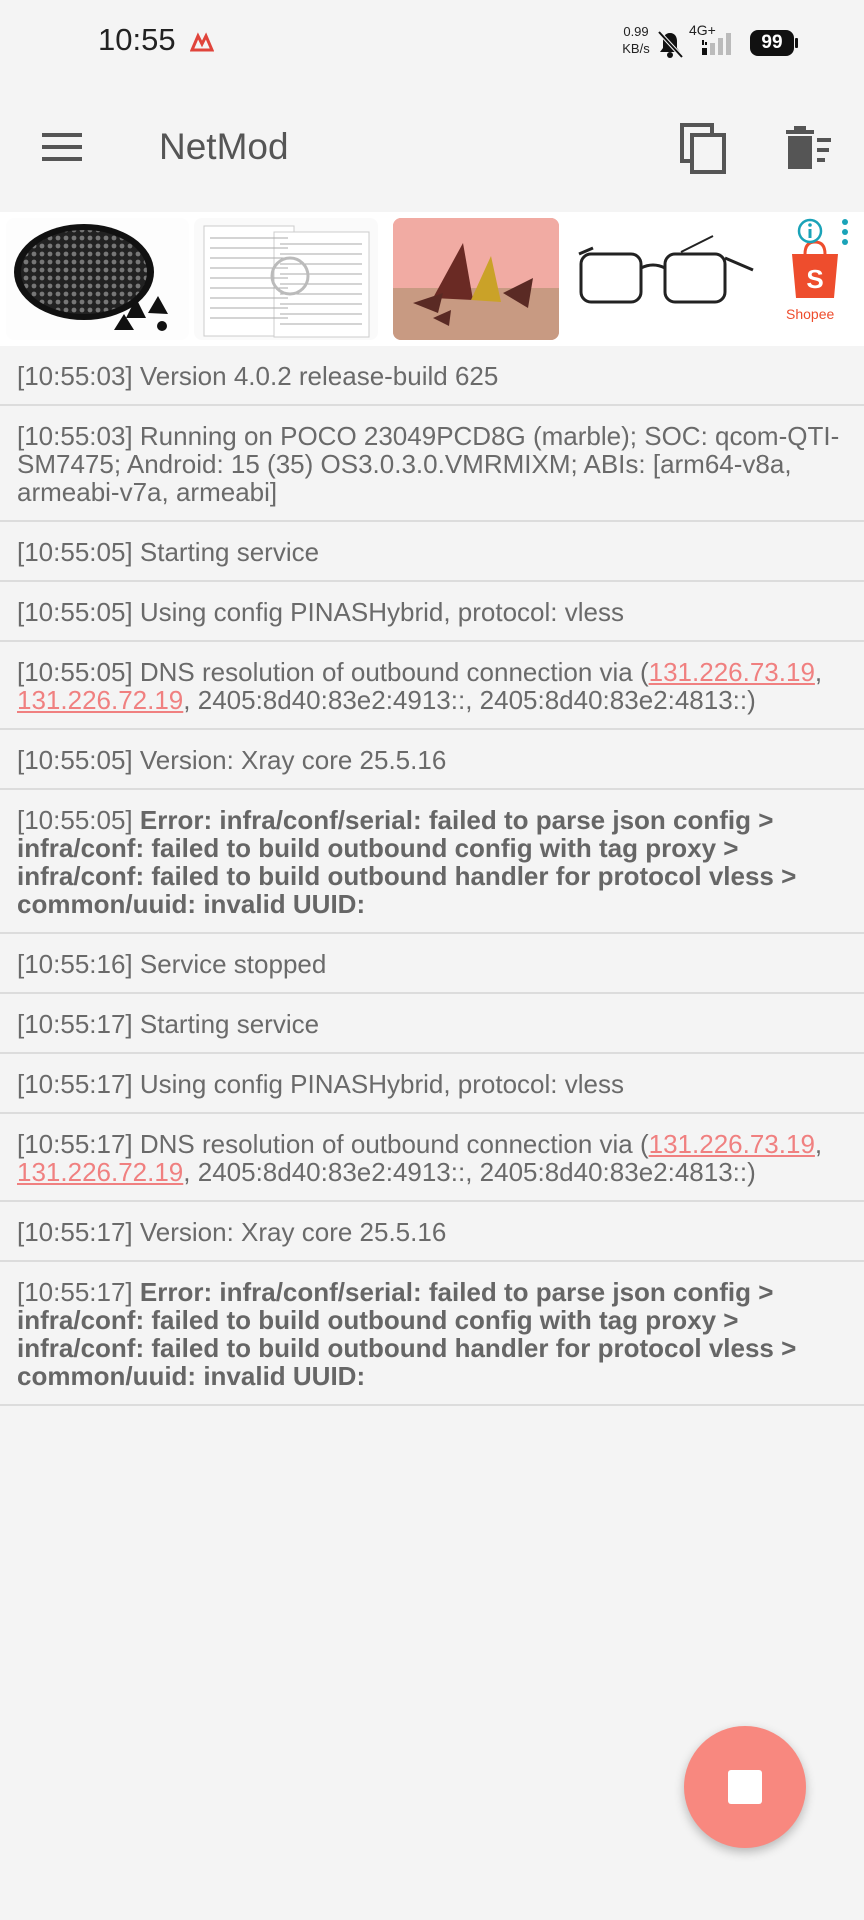 The image size is (864, 1920). Describe the element at coordinates (636, 31) in the screenshot. I see `network-speed-value: 0.99` at that location.